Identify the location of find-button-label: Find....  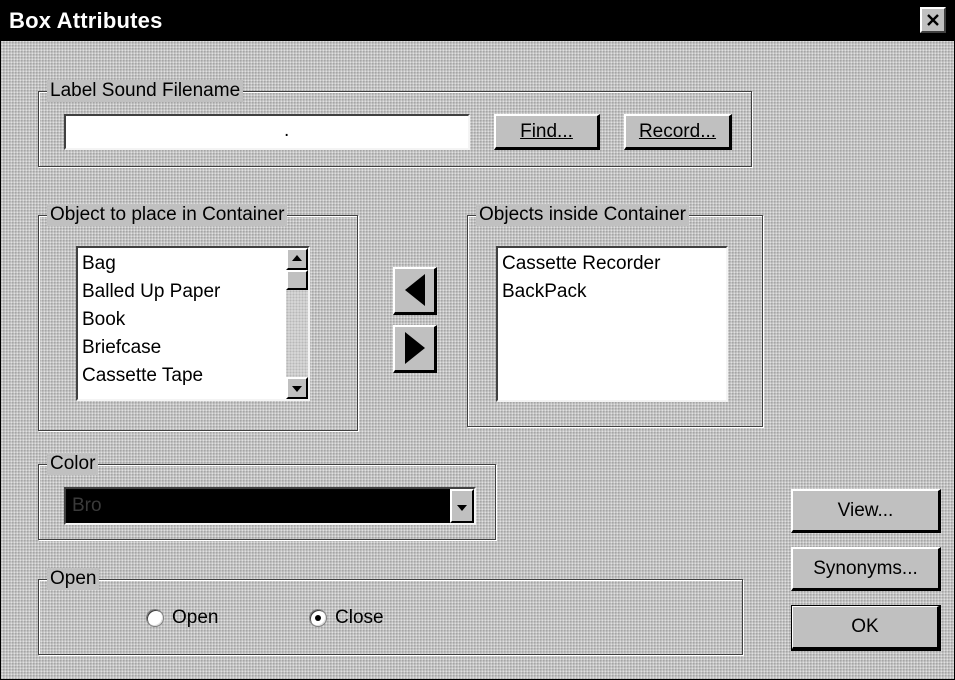
(546, 131).